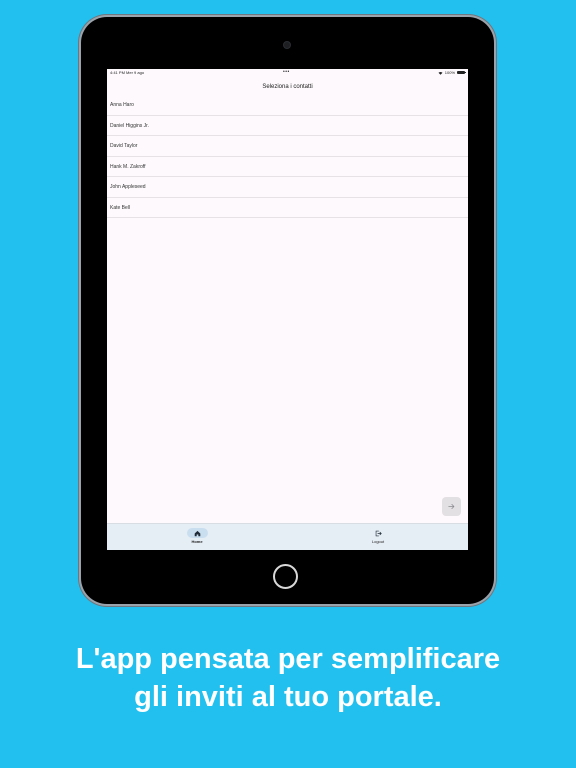 The height and width of the screenshot is (768, 576). I want to click on status-time-value: 4:41 PM, so click(117, 72).